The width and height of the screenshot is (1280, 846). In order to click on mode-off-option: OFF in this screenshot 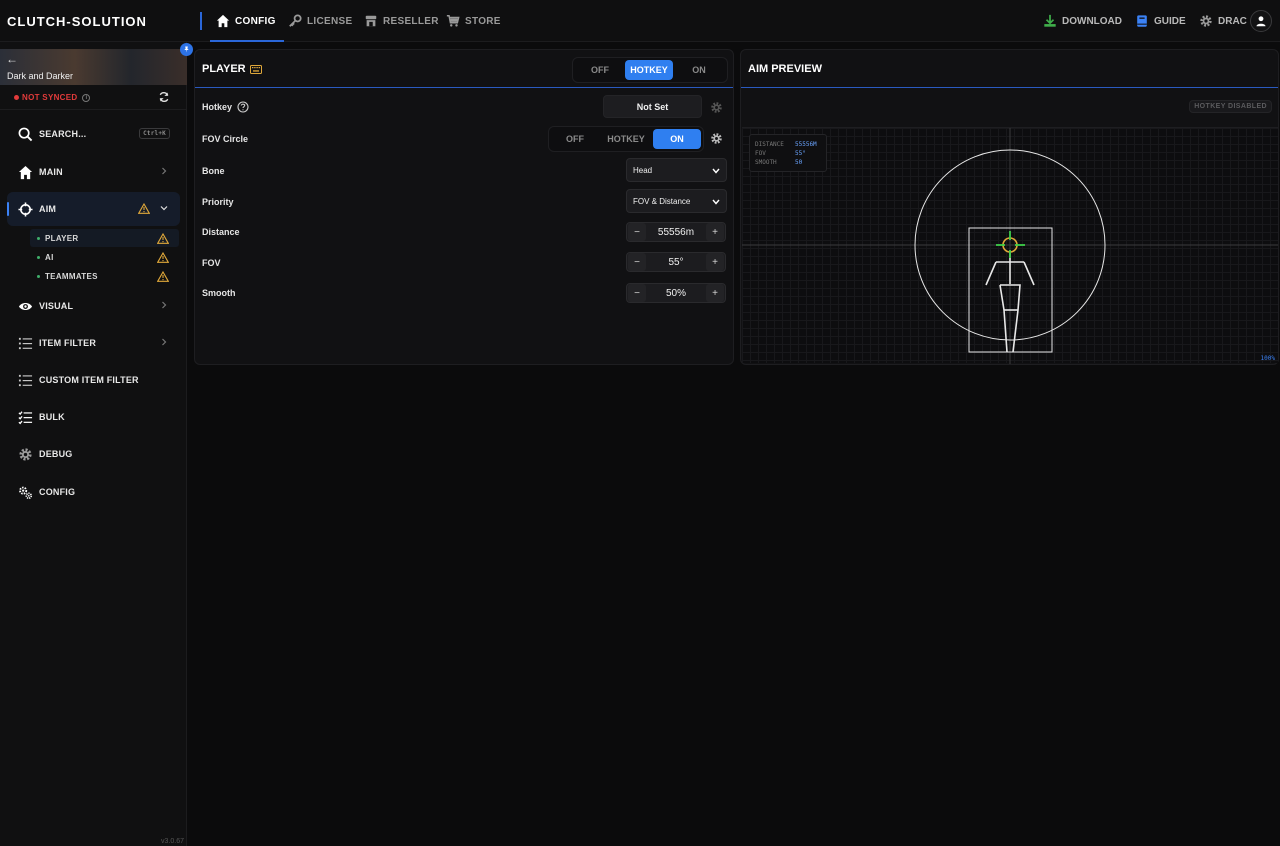, I will do `click(600, 70)`.